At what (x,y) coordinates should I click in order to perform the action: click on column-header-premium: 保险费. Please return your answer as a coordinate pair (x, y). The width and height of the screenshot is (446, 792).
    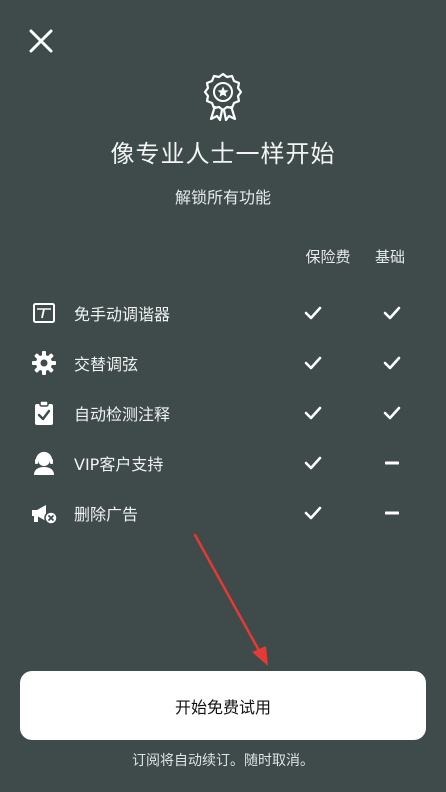
    Looking at the image, I should click on (328, 257).